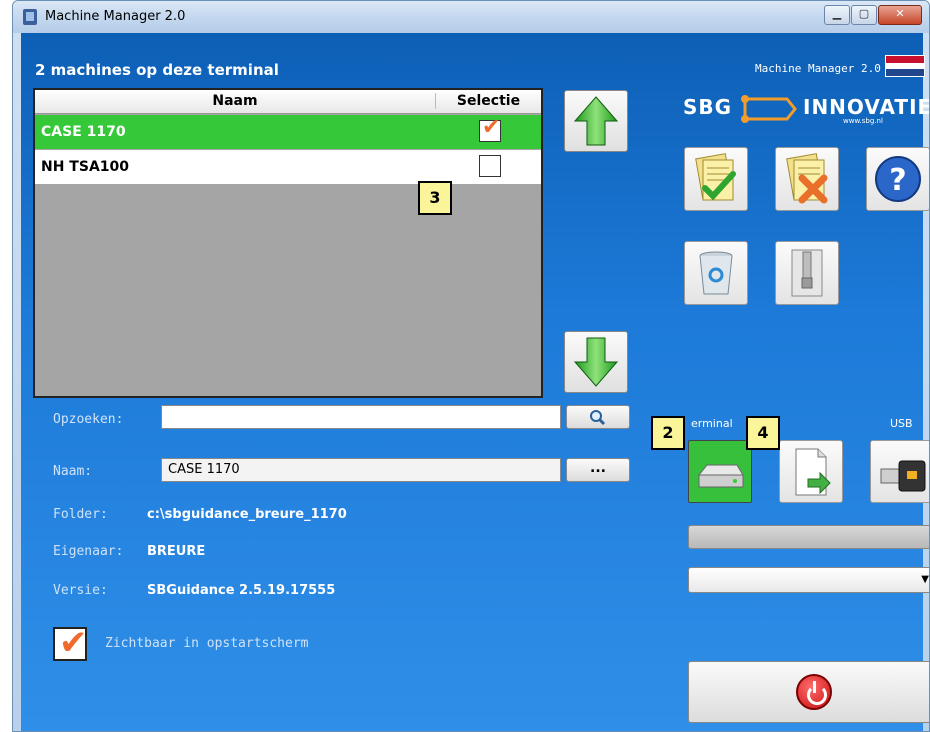  I want to click on usb-drive-icon, so click(903, 476).